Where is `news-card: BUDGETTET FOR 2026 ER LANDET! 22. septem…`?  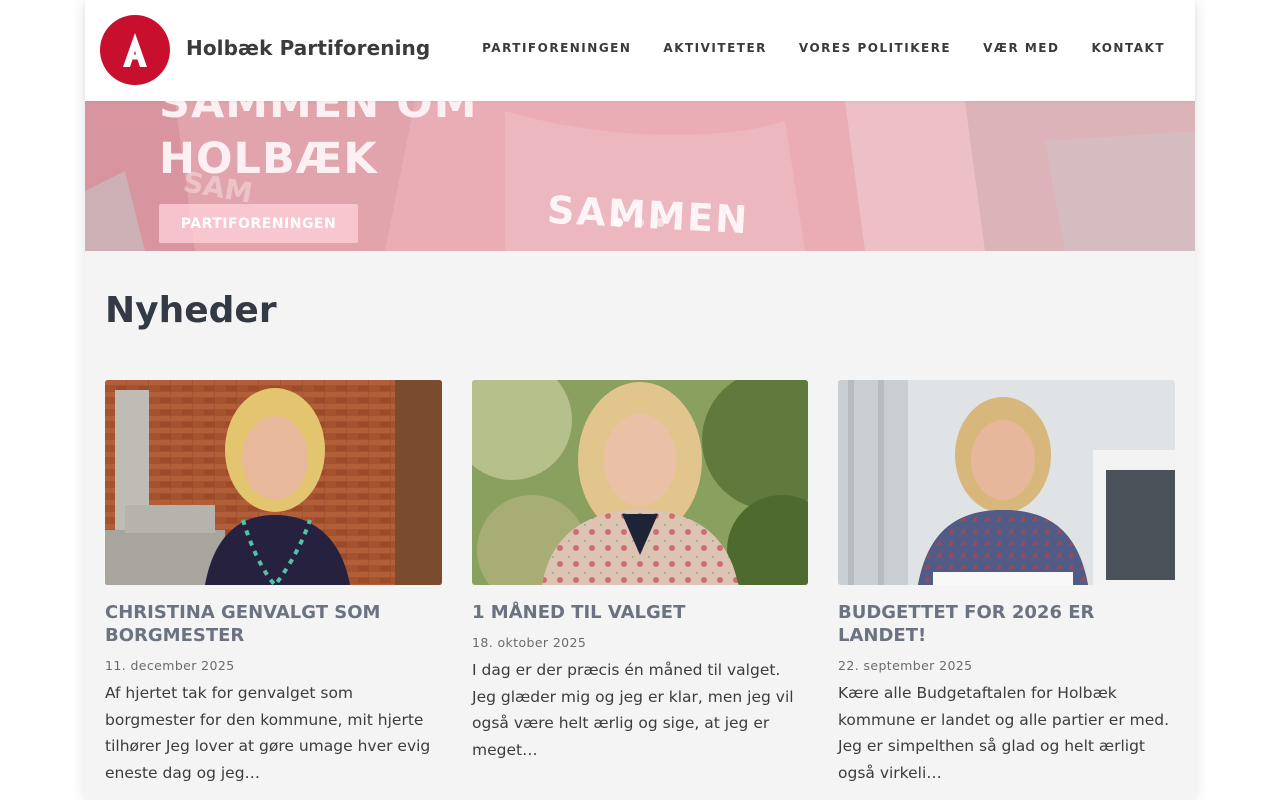 news-card: BUDGETTET FOR 2026 ER LANDET! 22. septem… is located at coordinates (1006, 583).